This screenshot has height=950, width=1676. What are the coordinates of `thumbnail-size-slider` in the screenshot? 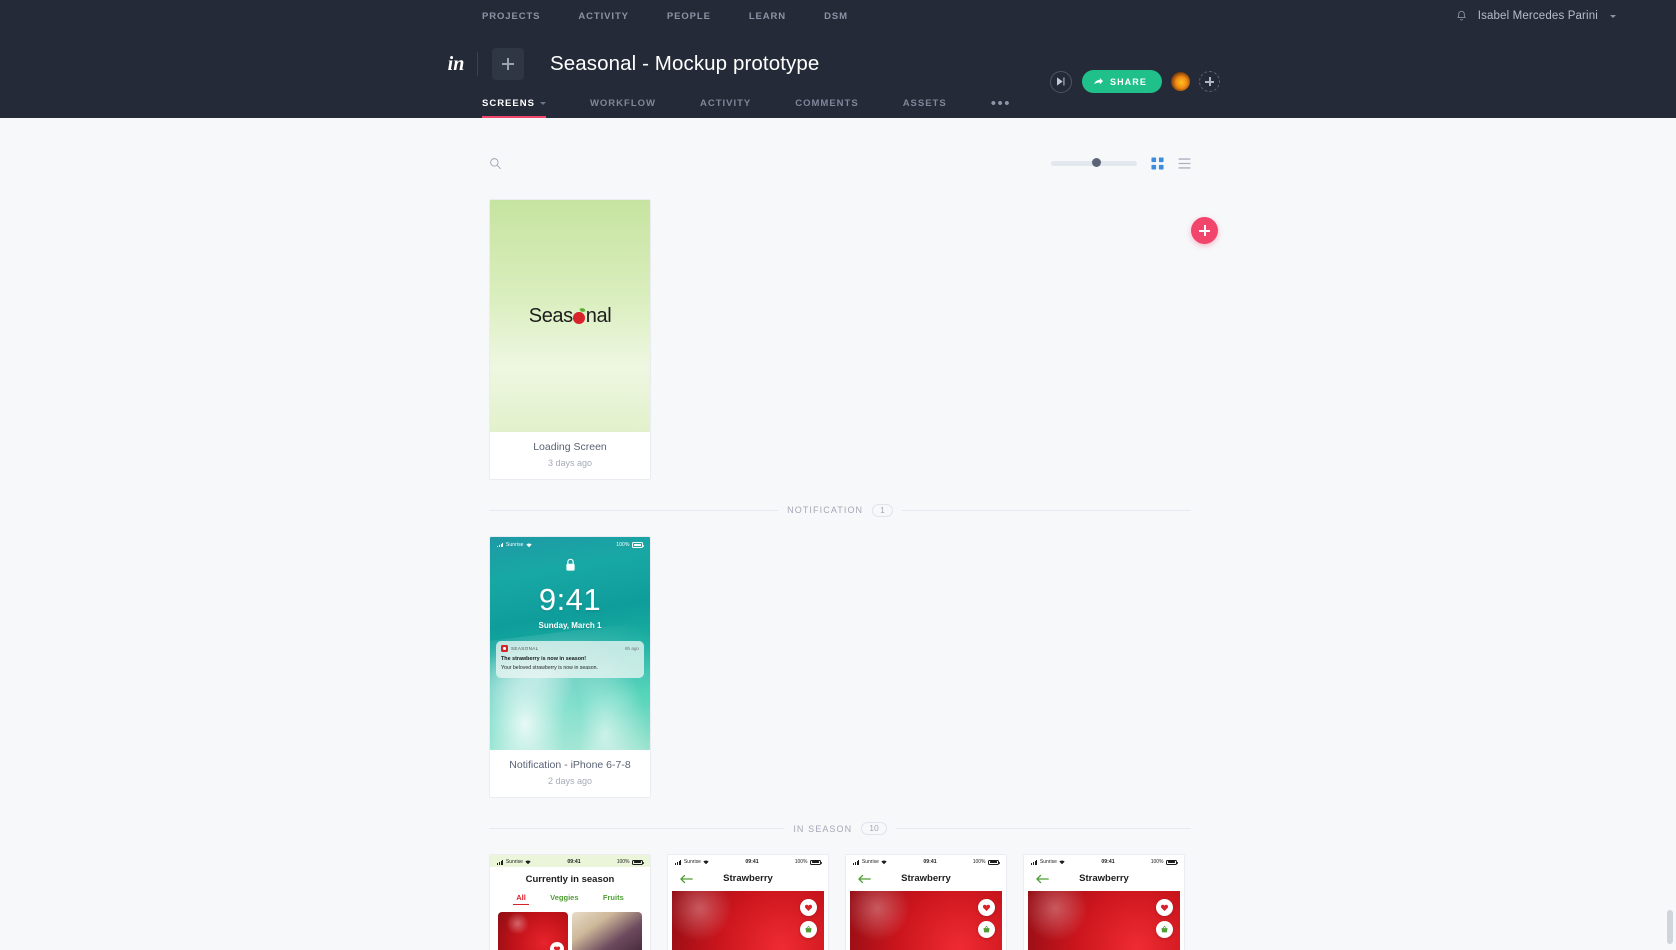 It's located at (1094, 162).